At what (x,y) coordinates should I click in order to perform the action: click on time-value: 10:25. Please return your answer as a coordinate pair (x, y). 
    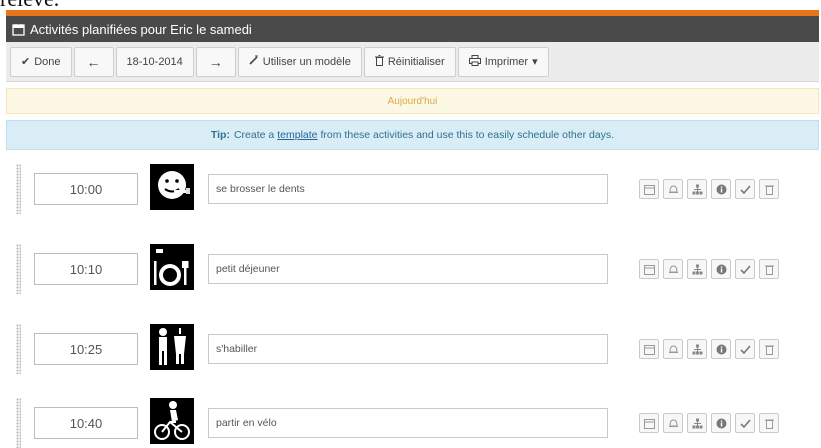
    Looking at the image, I should click on (86, 349).